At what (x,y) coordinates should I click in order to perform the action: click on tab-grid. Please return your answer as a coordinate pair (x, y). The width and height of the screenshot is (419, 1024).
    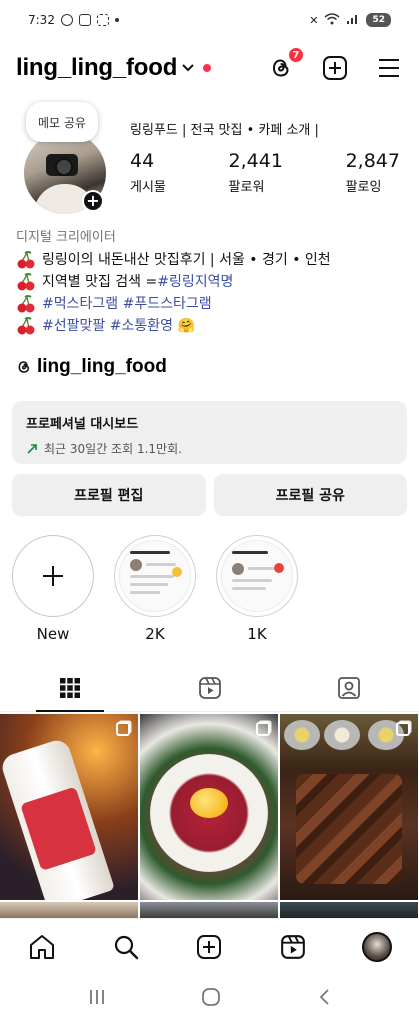
    Looking at the image, I should click on (70, 688).